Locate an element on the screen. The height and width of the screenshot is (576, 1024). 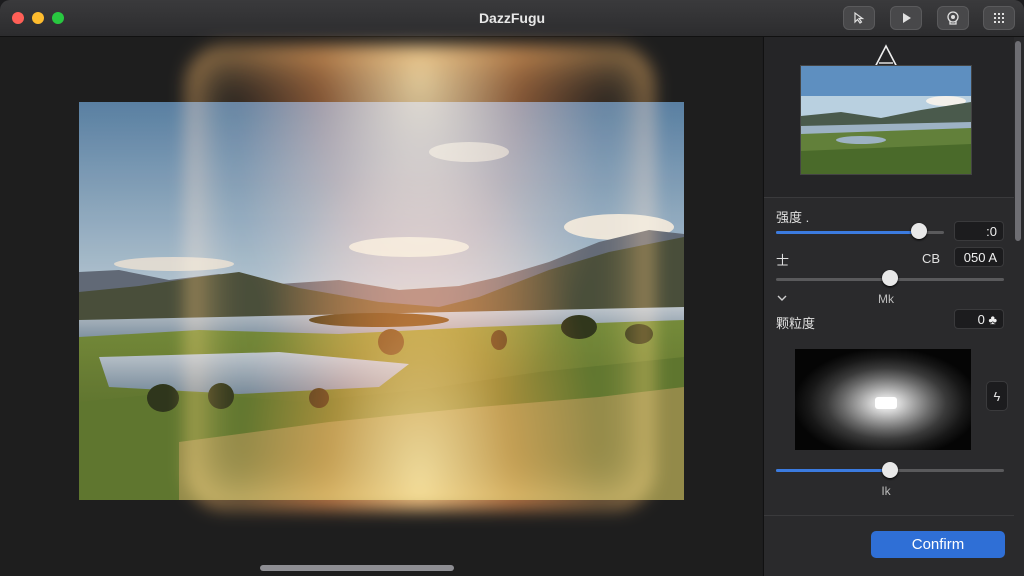
lightning-icon: ϟ is located at coordinates (997, 396).